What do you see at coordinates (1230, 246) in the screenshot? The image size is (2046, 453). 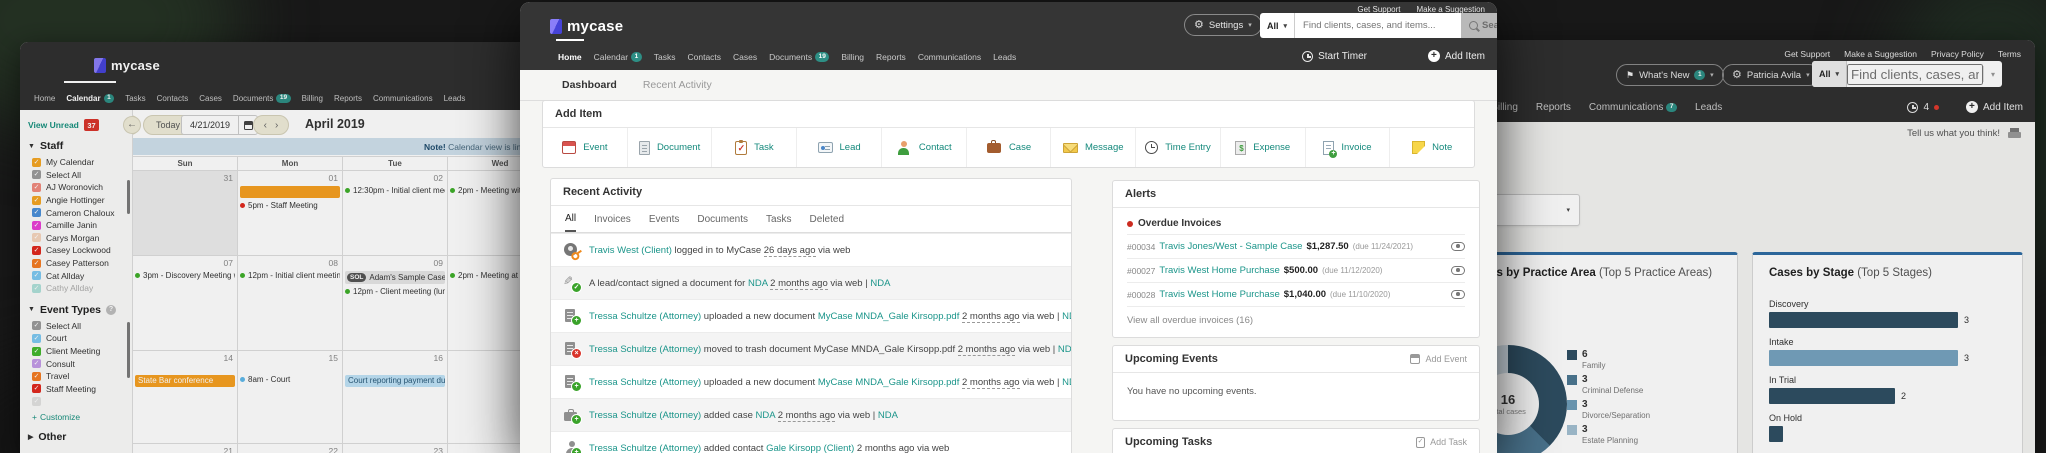 I see `invoice-case-link: Travis Jones/West - Sample Case` at bounding box center [1230, 246].